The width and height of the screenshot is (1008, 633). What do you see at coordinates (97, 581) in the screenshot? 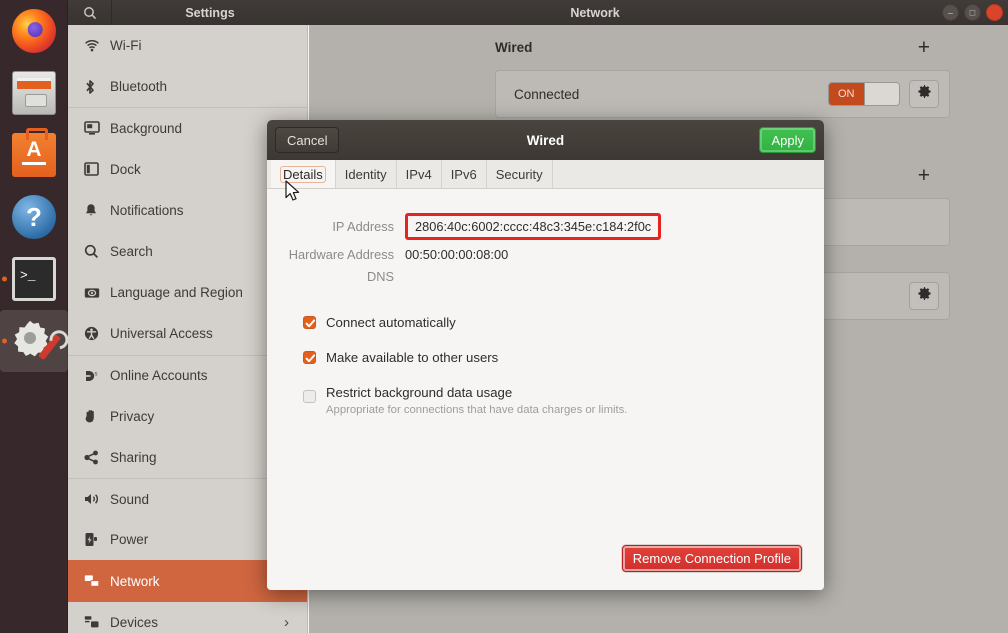
I see `network-icon` at bounding box center [97, 581].